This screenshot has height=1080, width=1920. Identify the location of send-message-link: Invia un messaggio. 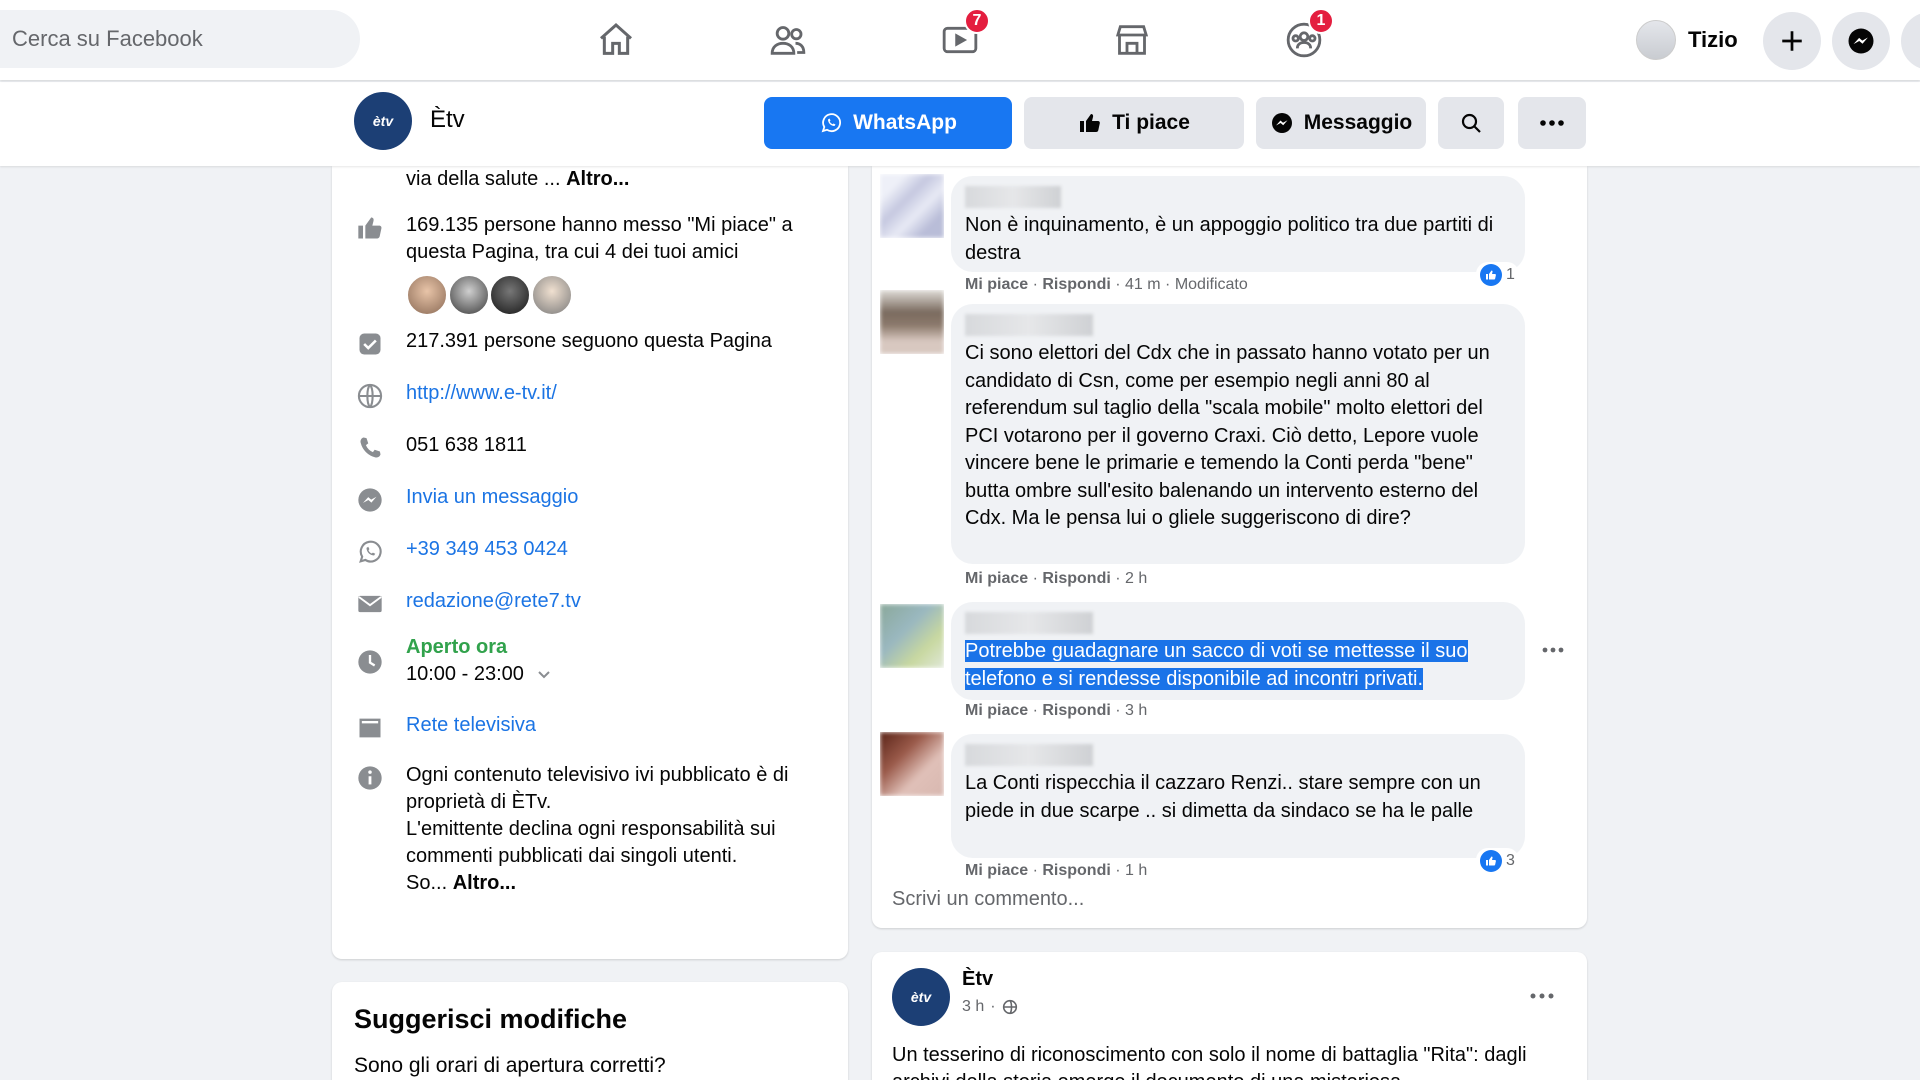
(492, 499).